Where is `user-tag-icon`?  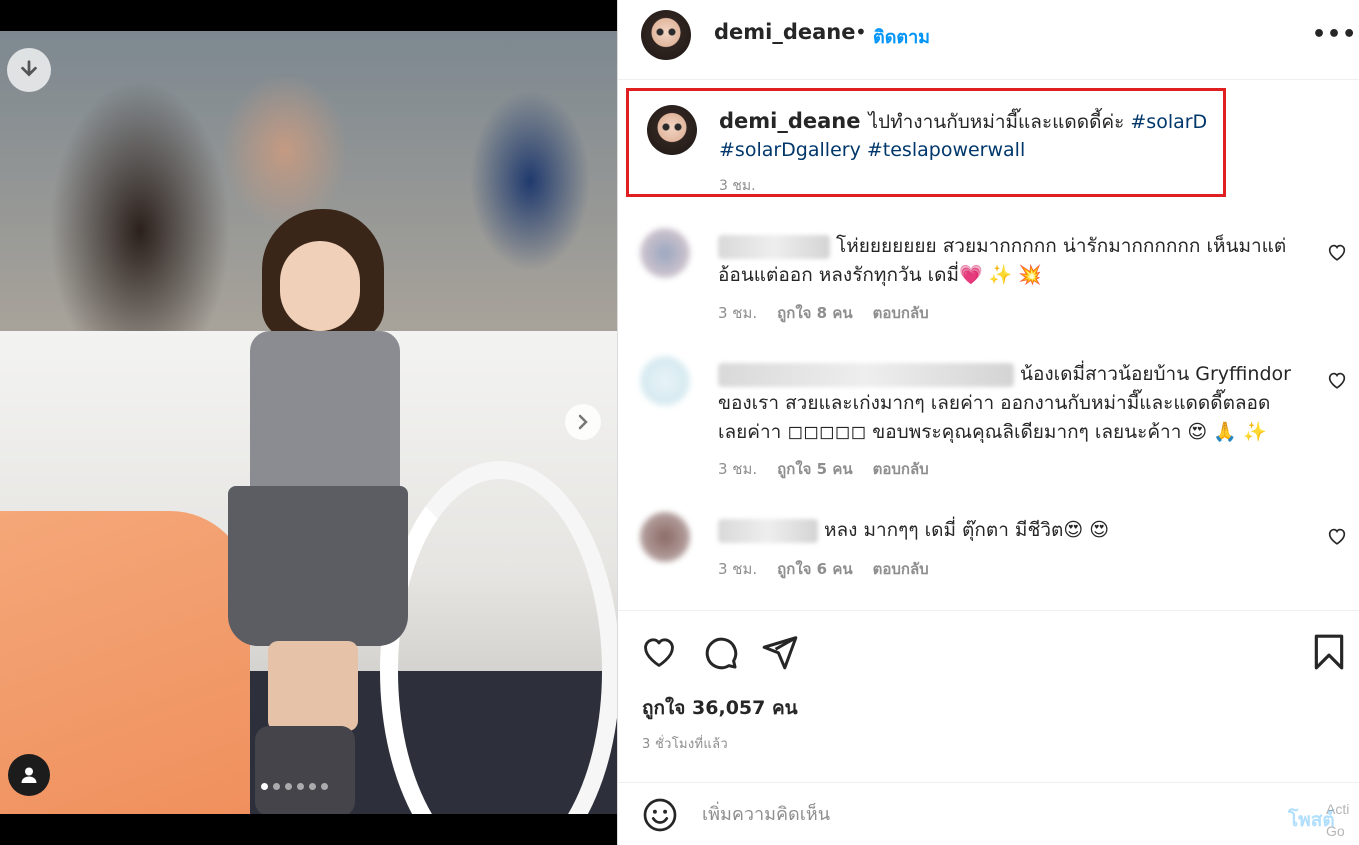 user-tag-icon is located at coordinates (29, 775).